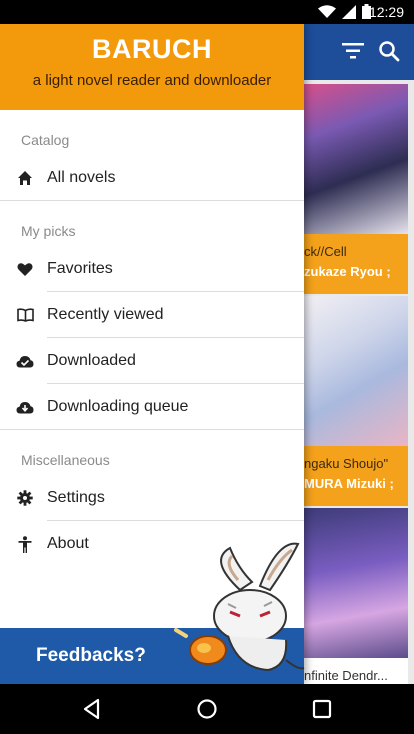  Describe the element at coordinates (80, 268) in the screenshot. I see `drawer-item-label: Favorites` at that location.